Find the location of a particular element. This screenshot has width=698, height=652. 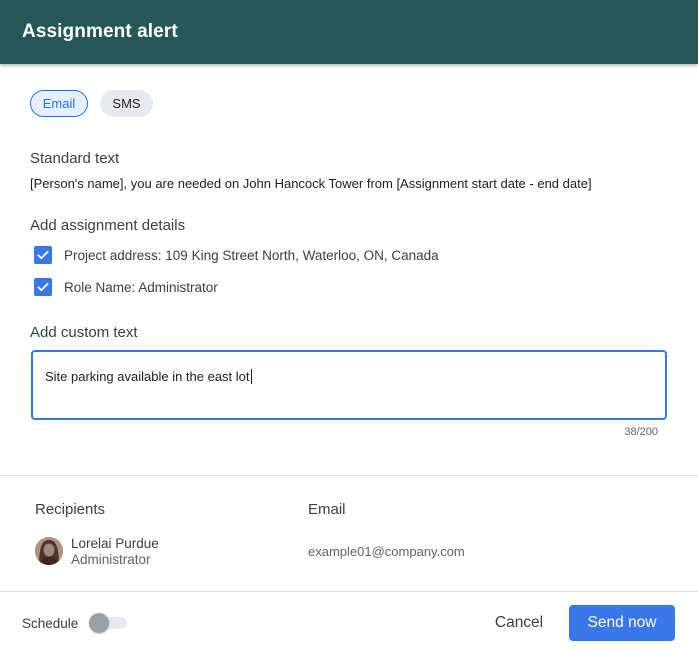

role-name-label: Role Name: Administrator is located at coordinates (141, 287).